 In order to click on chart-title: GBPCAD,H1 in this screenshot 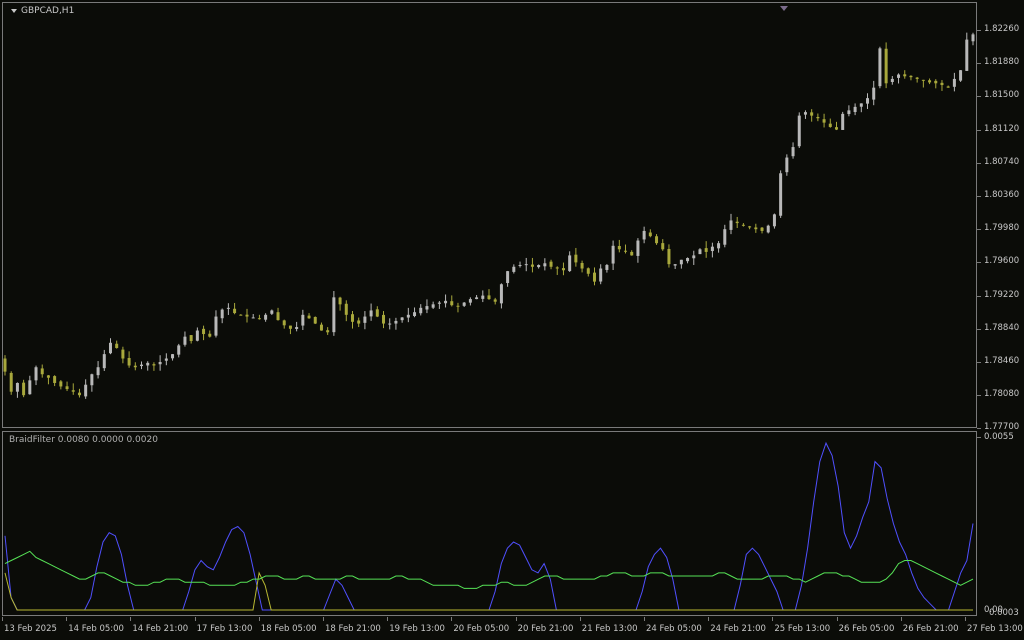, I will do `click(42, 11)`.